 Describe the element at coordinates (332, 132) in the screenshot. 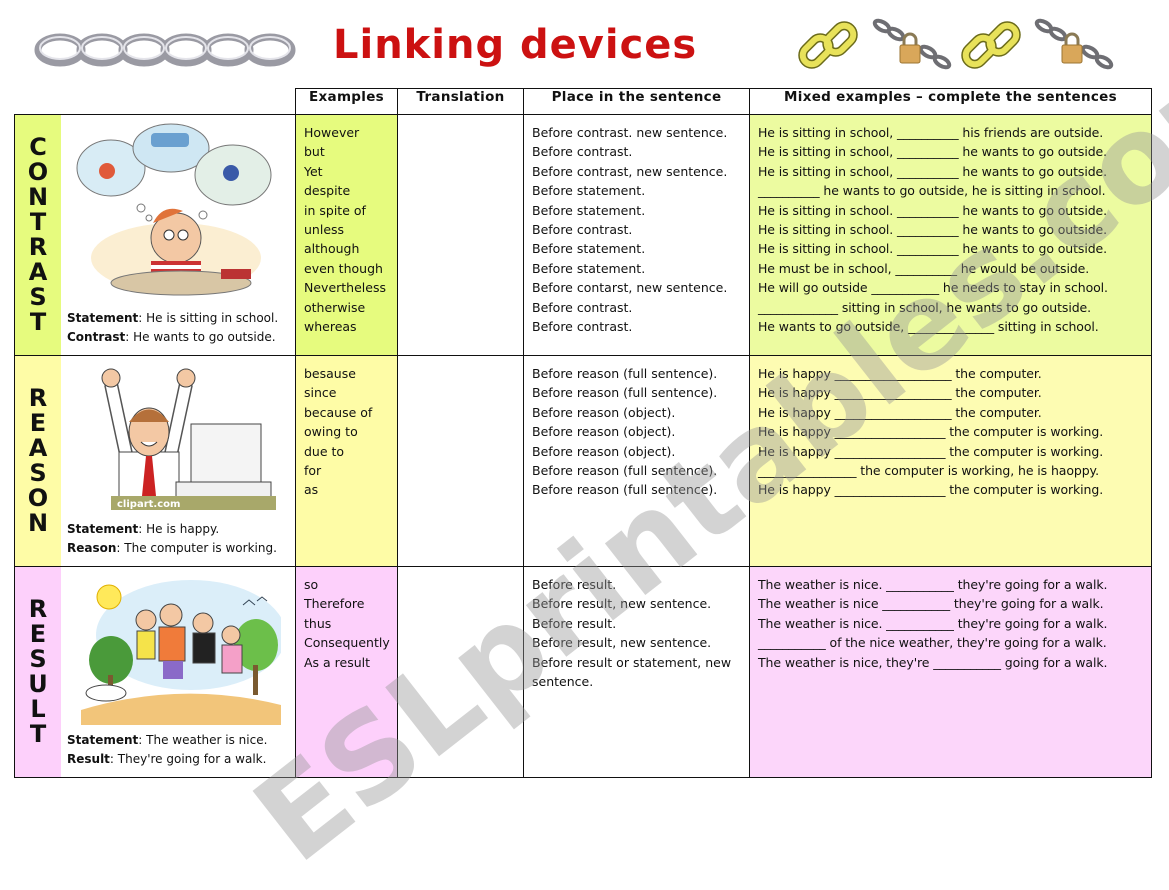

I see `example-word: However` at that location.